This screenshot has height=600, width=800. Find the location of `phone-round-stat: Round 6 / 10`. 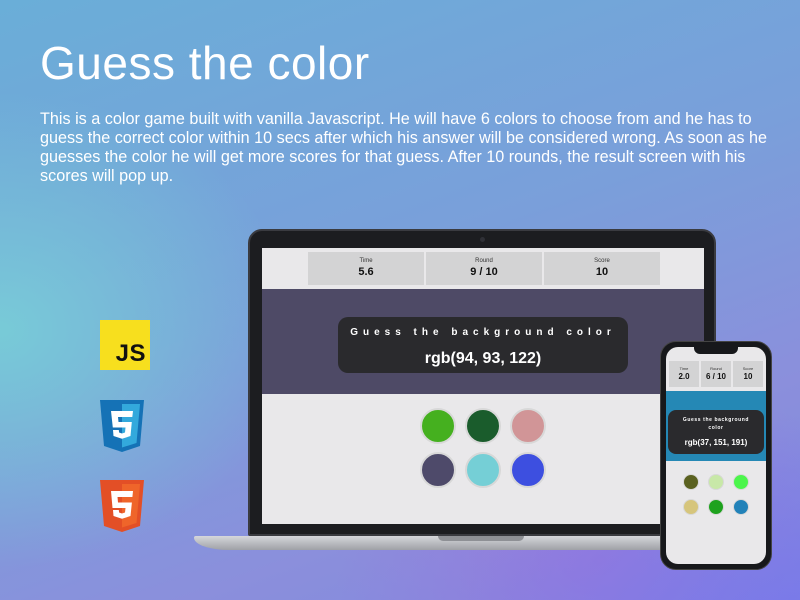

phone-round-stat: Round 6 / 10 is located at coordinates (716, 374).